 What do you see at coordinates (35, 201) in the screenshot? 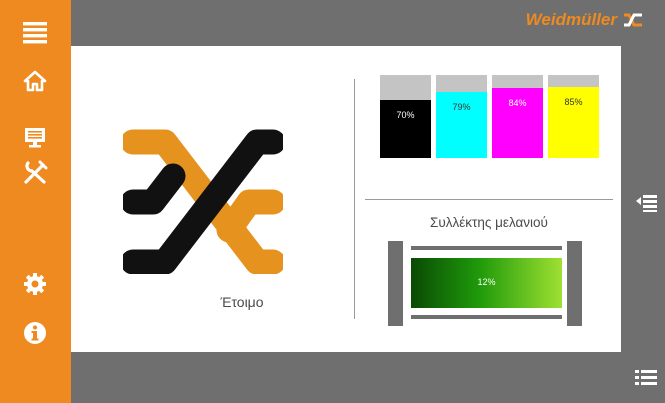
I see `sidebar` at bounding box center [35, 201].